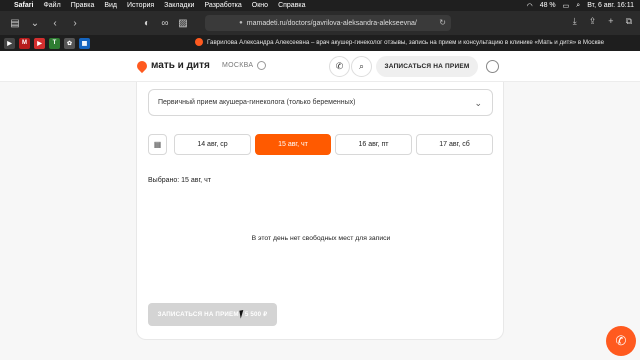 This screenshot has height=360, width=640. I want to click on battery-label: 48 %, so click(548, 5).